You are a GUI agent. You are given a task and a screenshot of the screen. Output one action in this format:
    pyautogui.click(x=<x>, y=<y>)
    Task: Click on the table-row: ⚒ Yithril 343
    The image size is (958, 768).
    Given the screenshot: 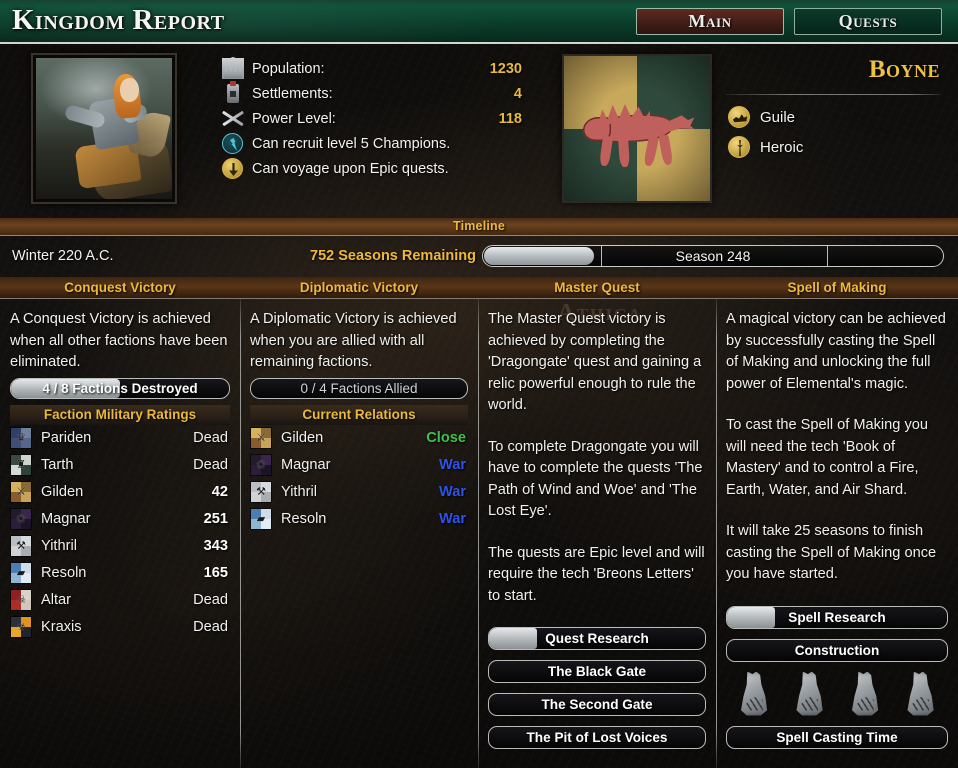 What is the action you would take?
    pyautogui.click(x=120, y=546)
    